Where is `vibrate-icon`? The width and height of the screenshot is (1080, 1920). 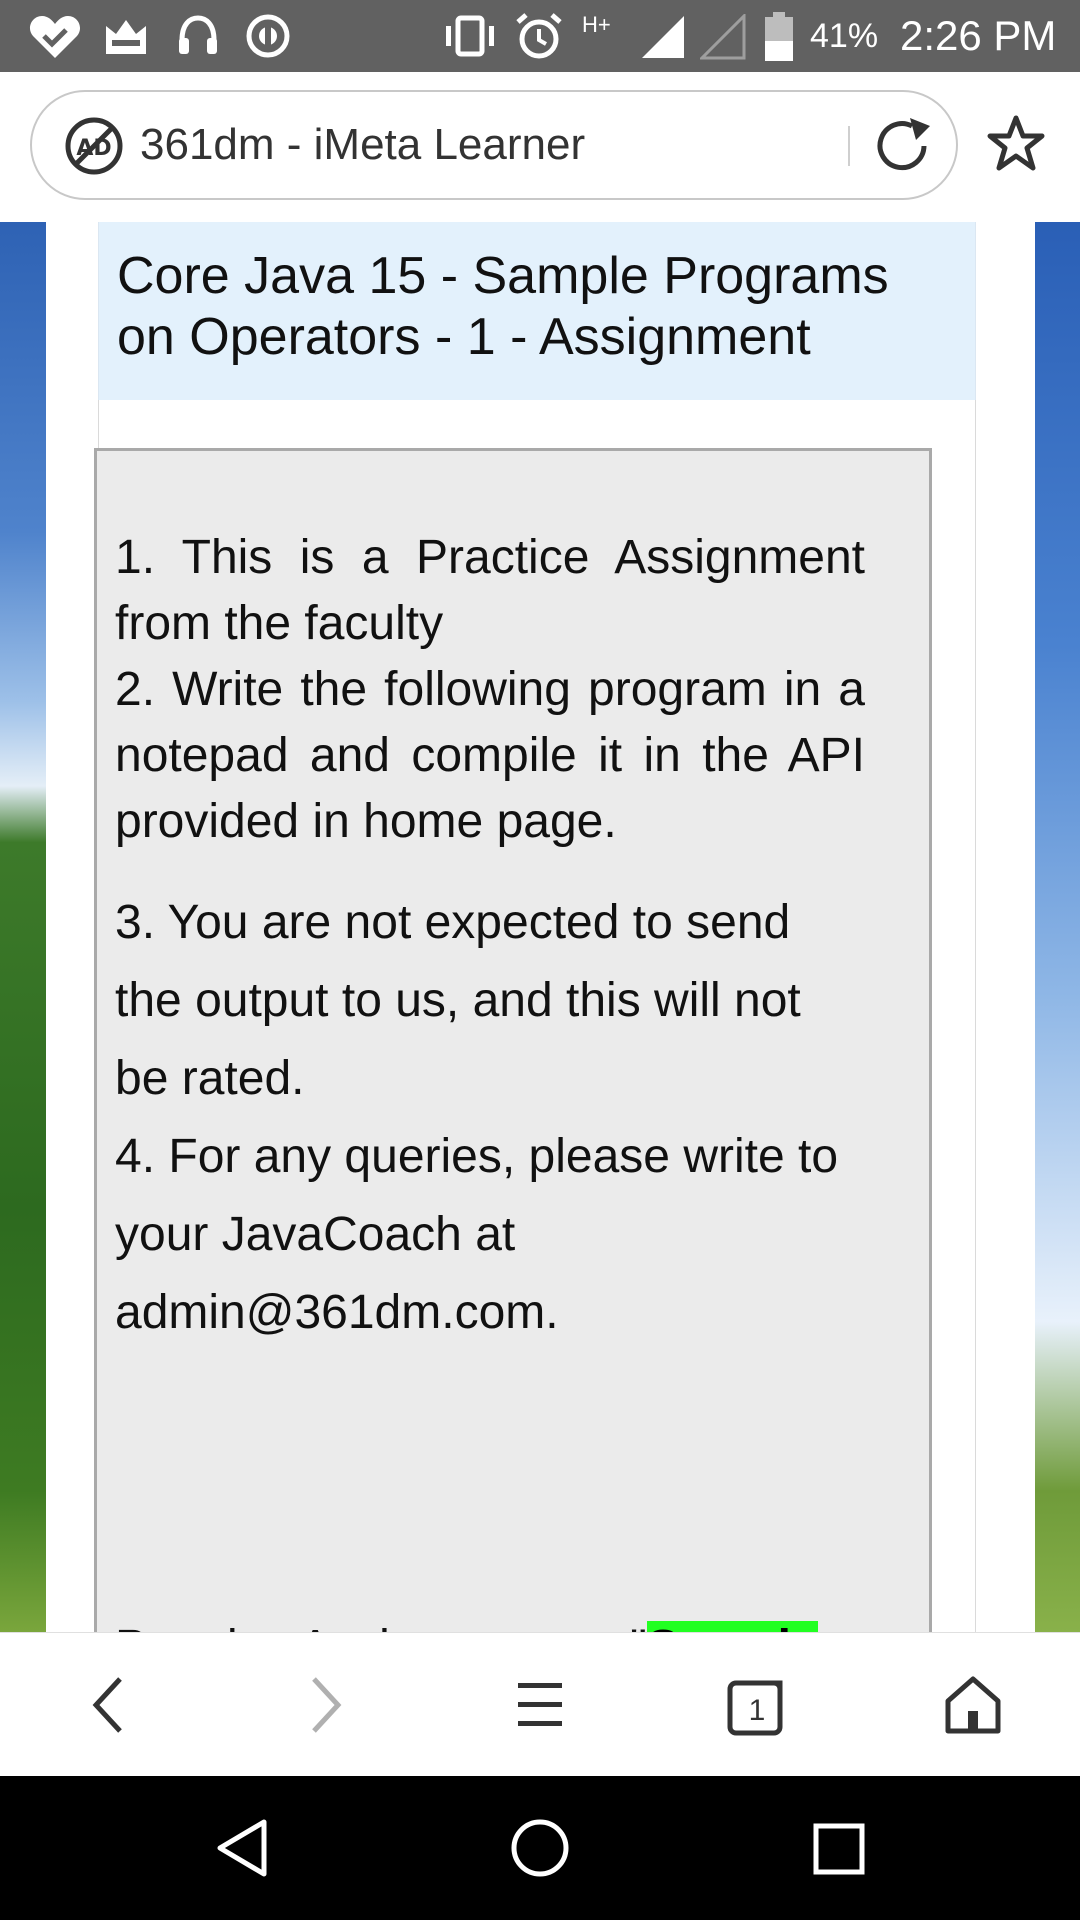
vibrate-icon is located at coordinates (470, 36).